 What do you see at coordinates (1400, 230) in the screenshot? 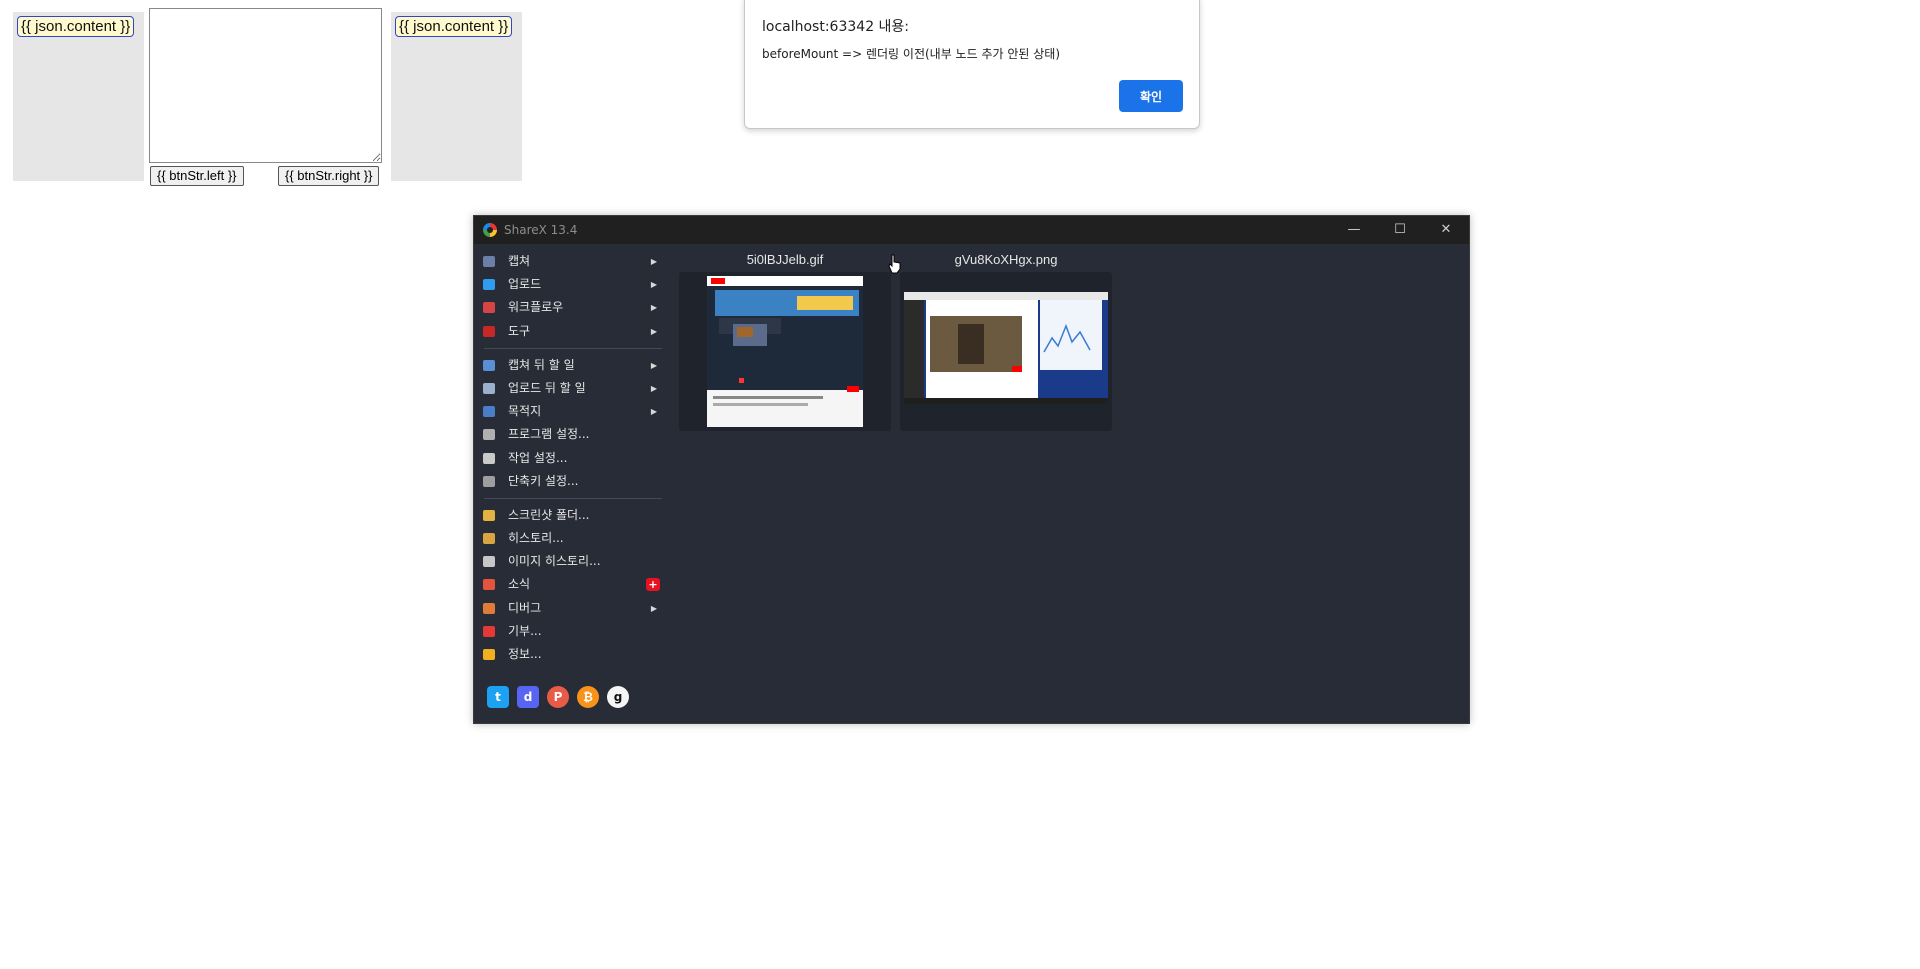
I see `maximize-icon: ☐` at bounding box center [1400, 230].